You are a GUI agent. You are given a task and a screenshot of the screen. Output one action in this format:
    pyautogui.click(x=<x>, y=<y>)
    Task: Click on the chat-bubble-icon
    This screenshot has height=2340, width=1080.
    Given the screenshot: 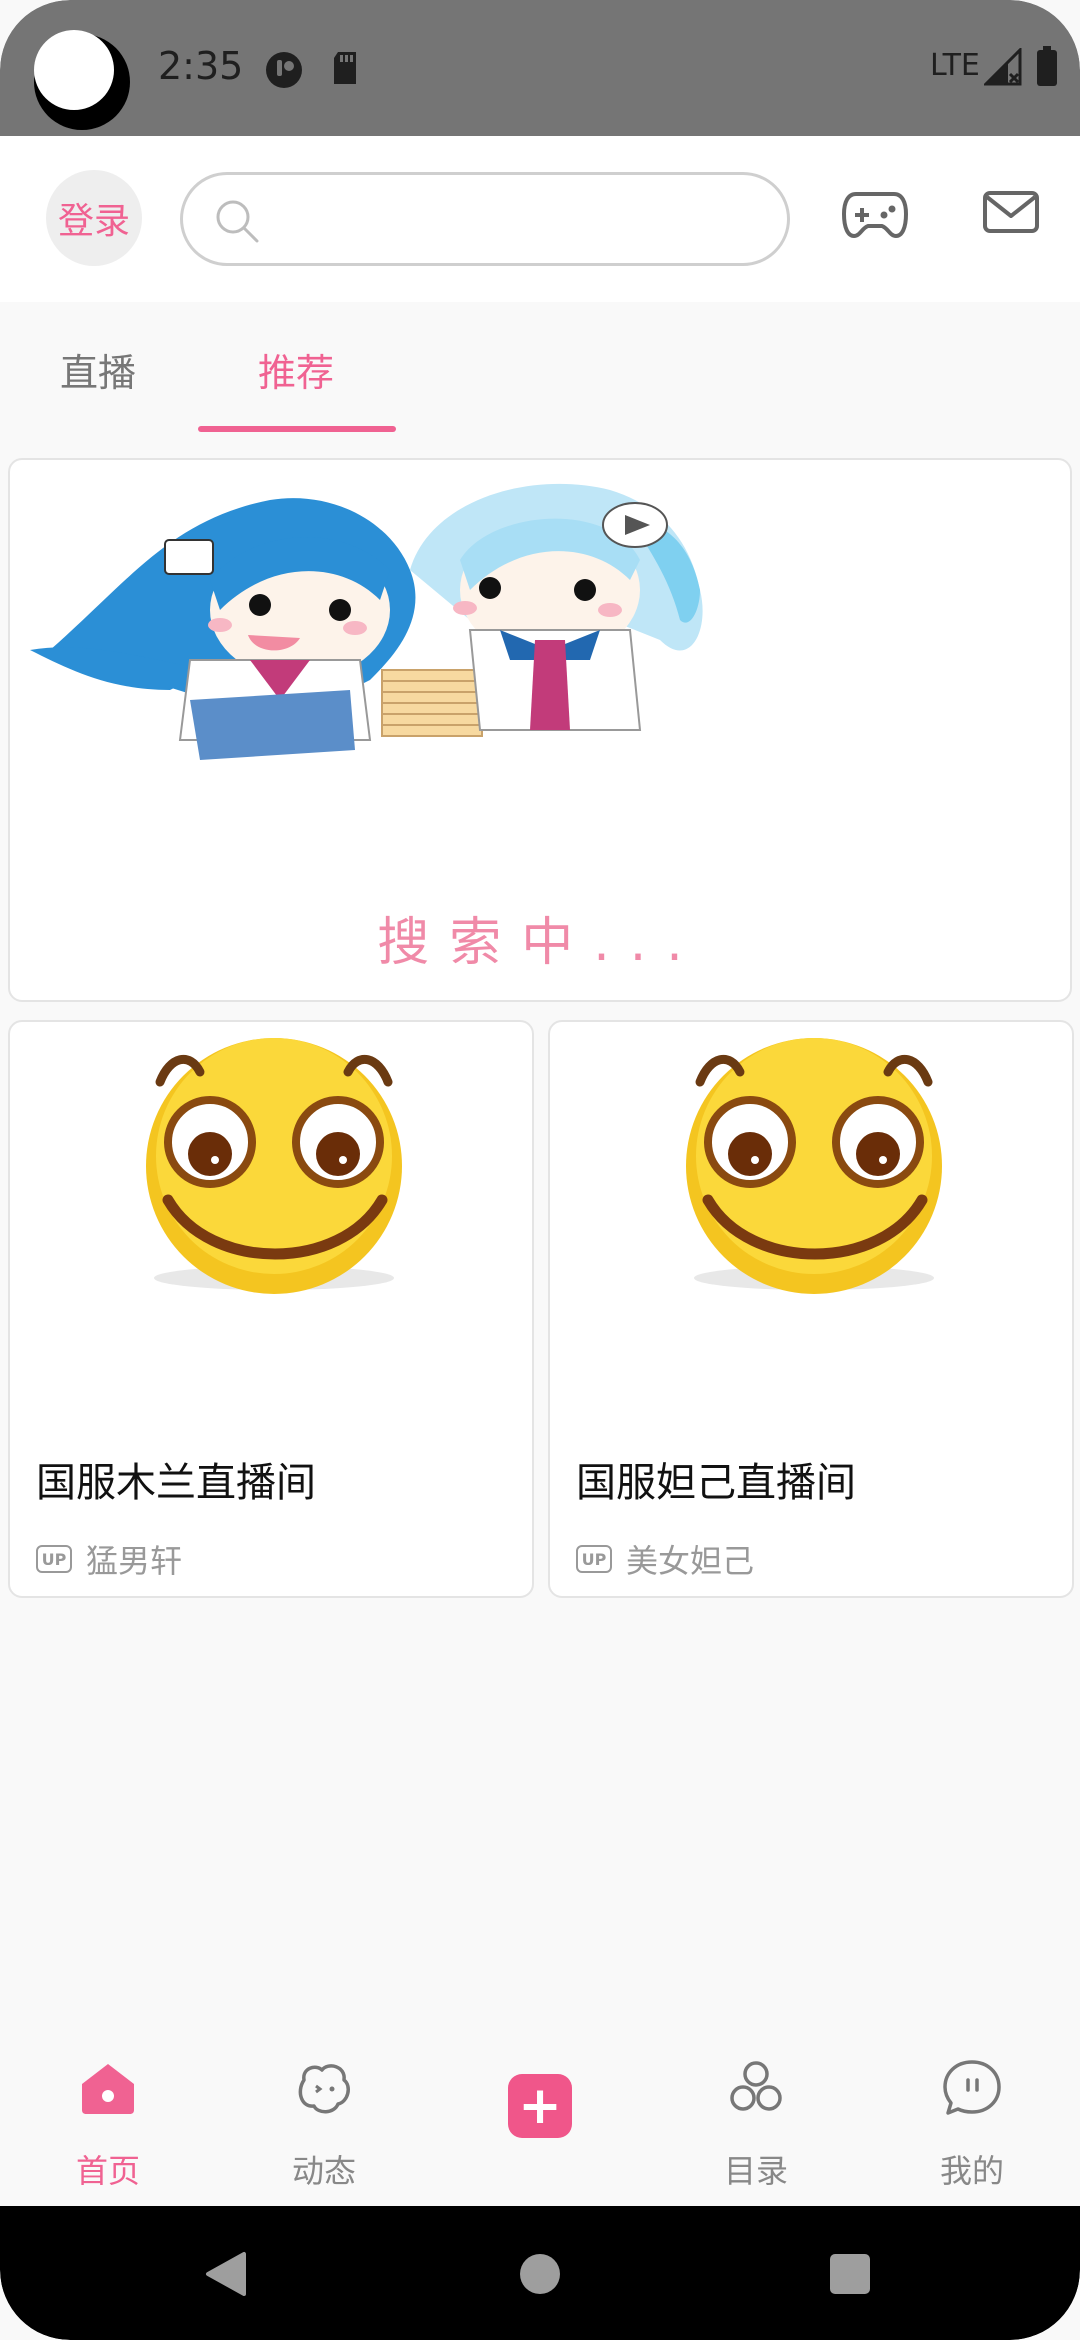 What is the action you would take?
    pyautogui.click(x=972, y=2087)
    